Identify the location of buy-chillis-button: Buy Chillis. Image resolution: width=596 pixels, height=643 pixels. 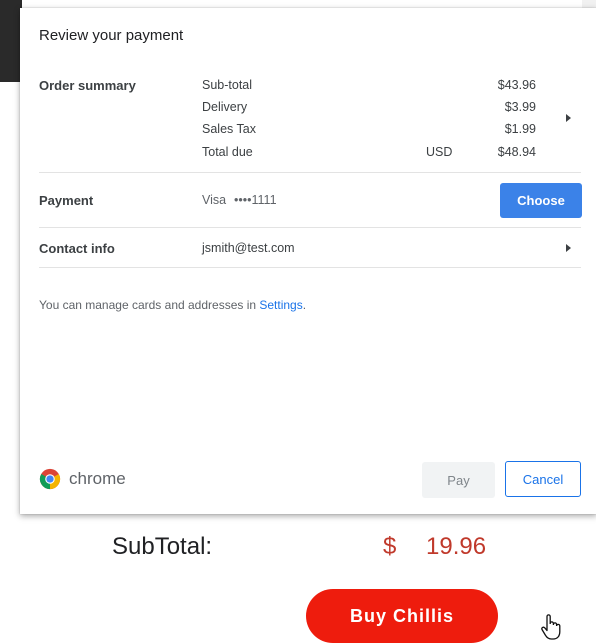
(402, 616).